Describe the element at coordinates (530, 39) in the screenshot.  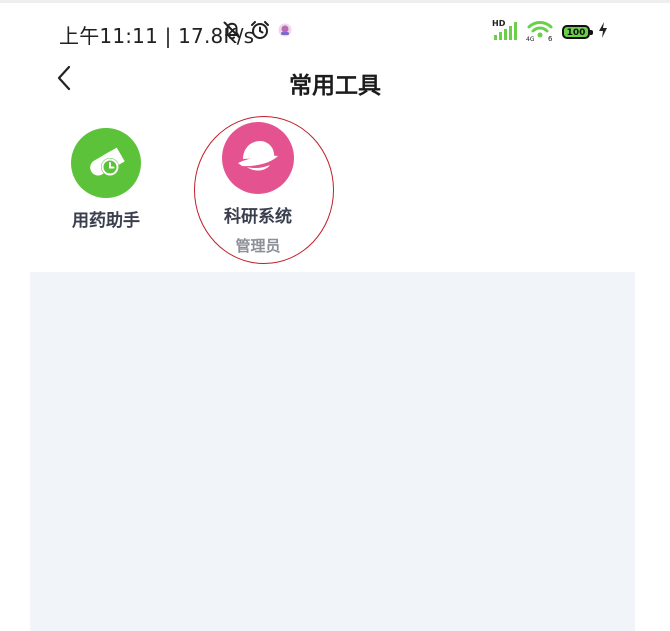
I see `network-label: 4G` at that location.